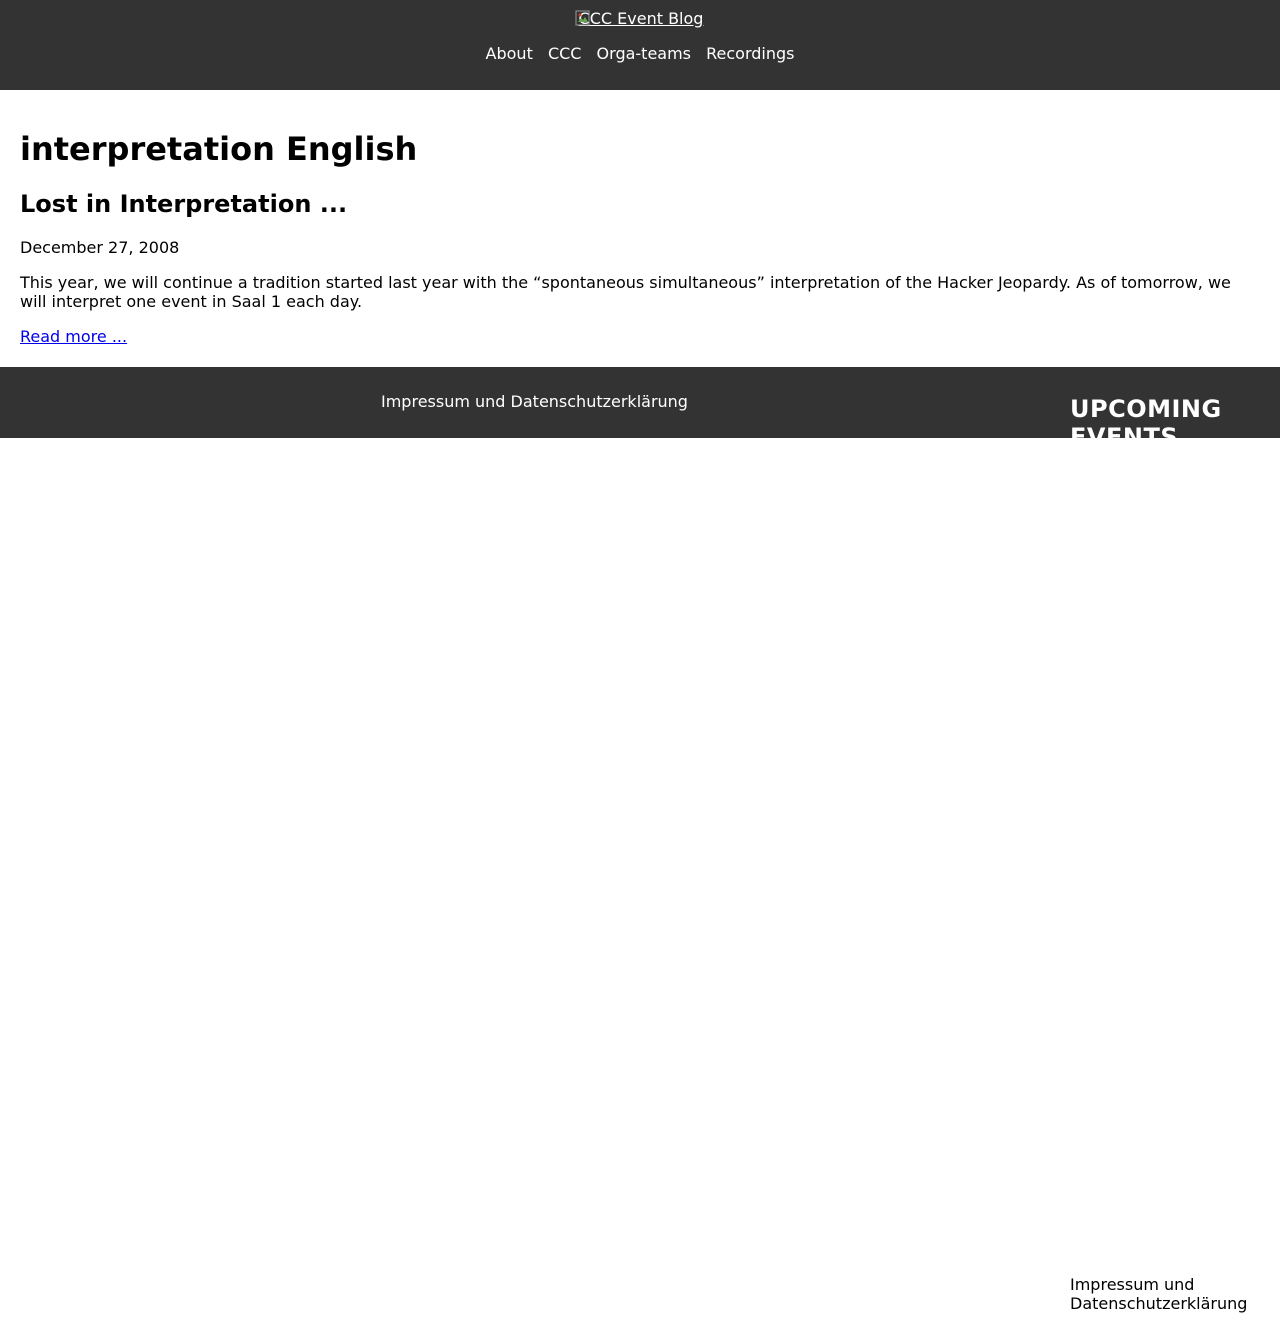 Image resolution: width=1280 pixels, height=1340 pixels. I want to click on nav-item-about: About, so click(509, 53).